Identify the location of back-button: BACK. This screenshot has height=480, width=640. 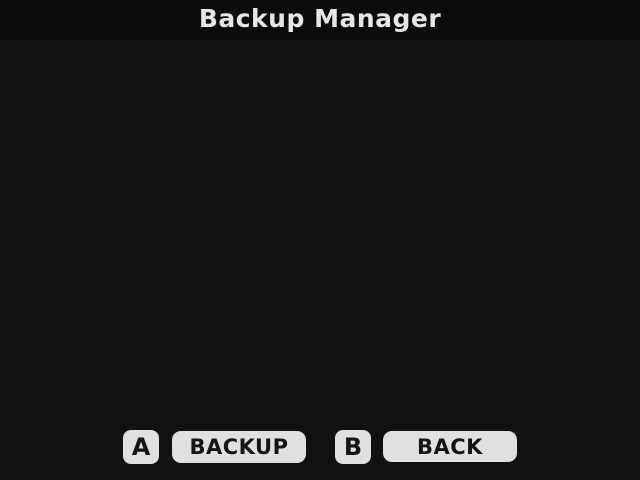
(450, 446).